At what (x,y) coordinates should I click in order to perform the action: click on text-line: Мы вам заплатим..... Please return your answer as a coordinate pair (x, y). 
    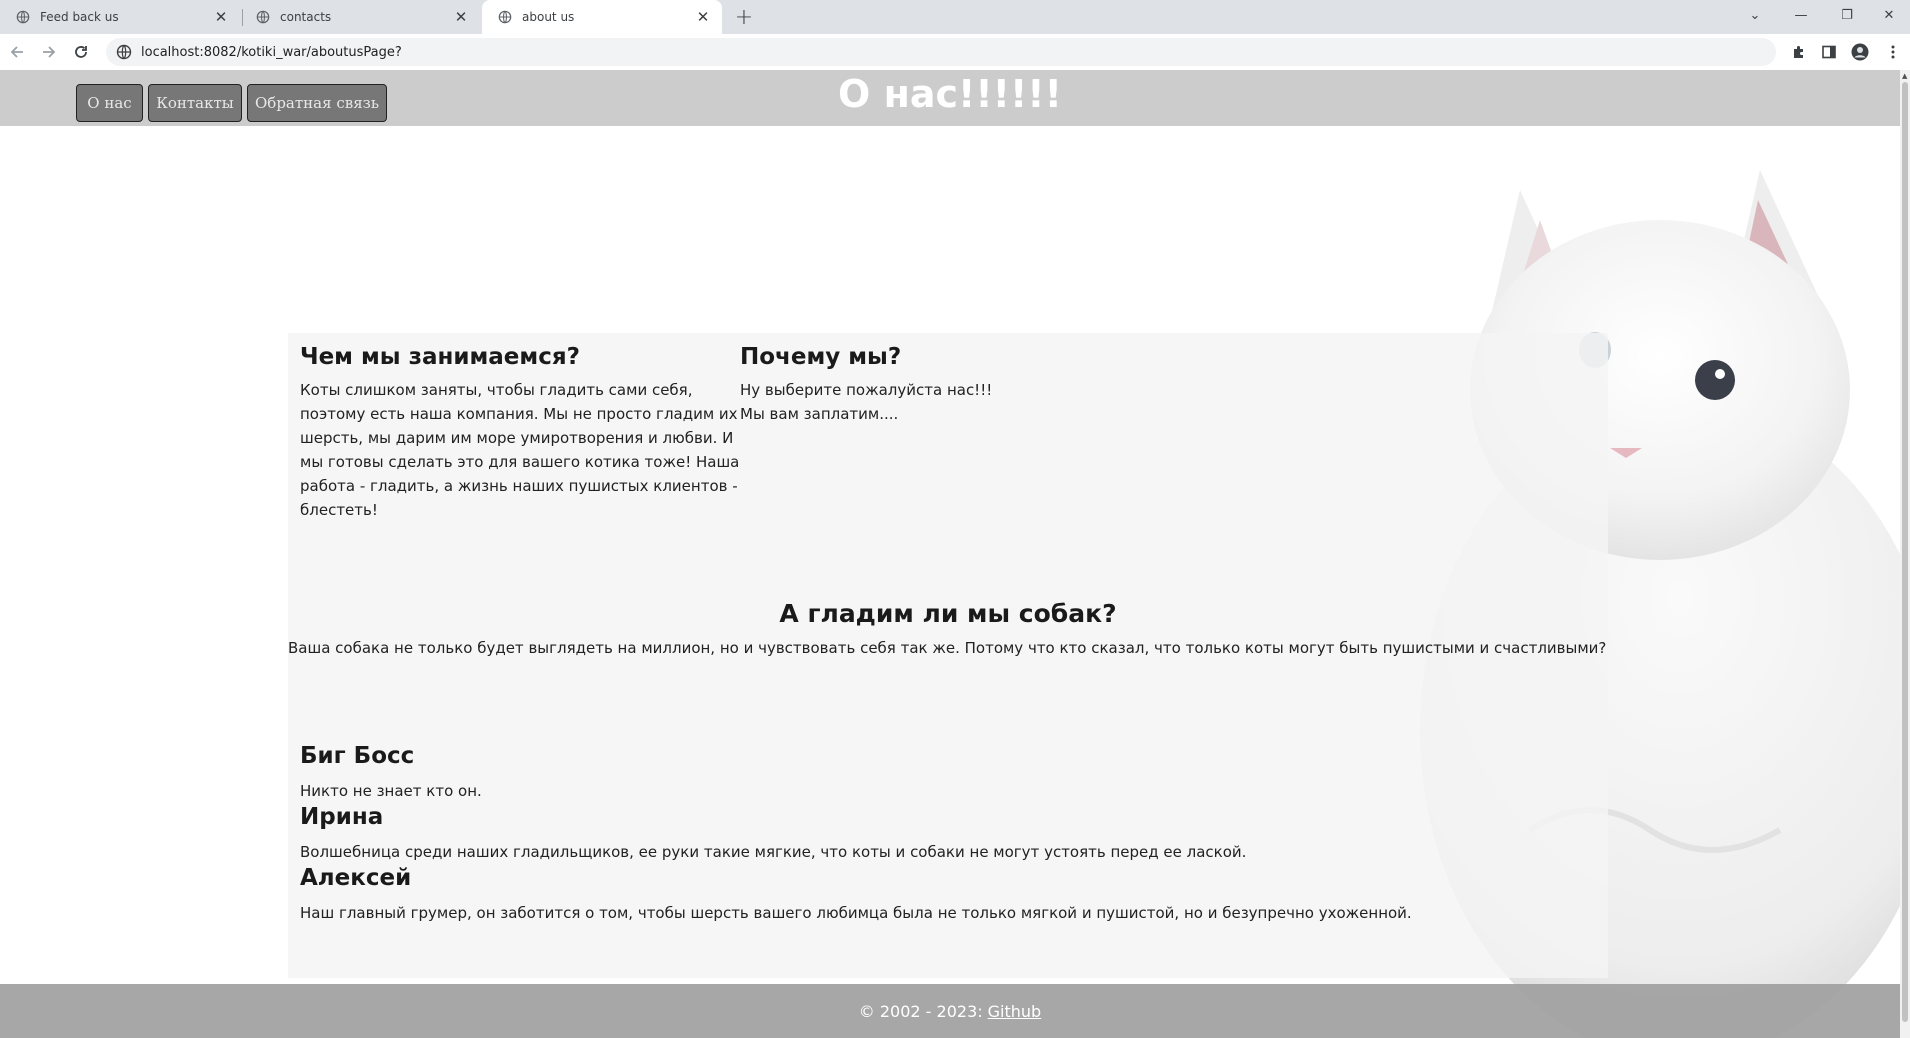
    Looking at the image, I should click on (819, 414).